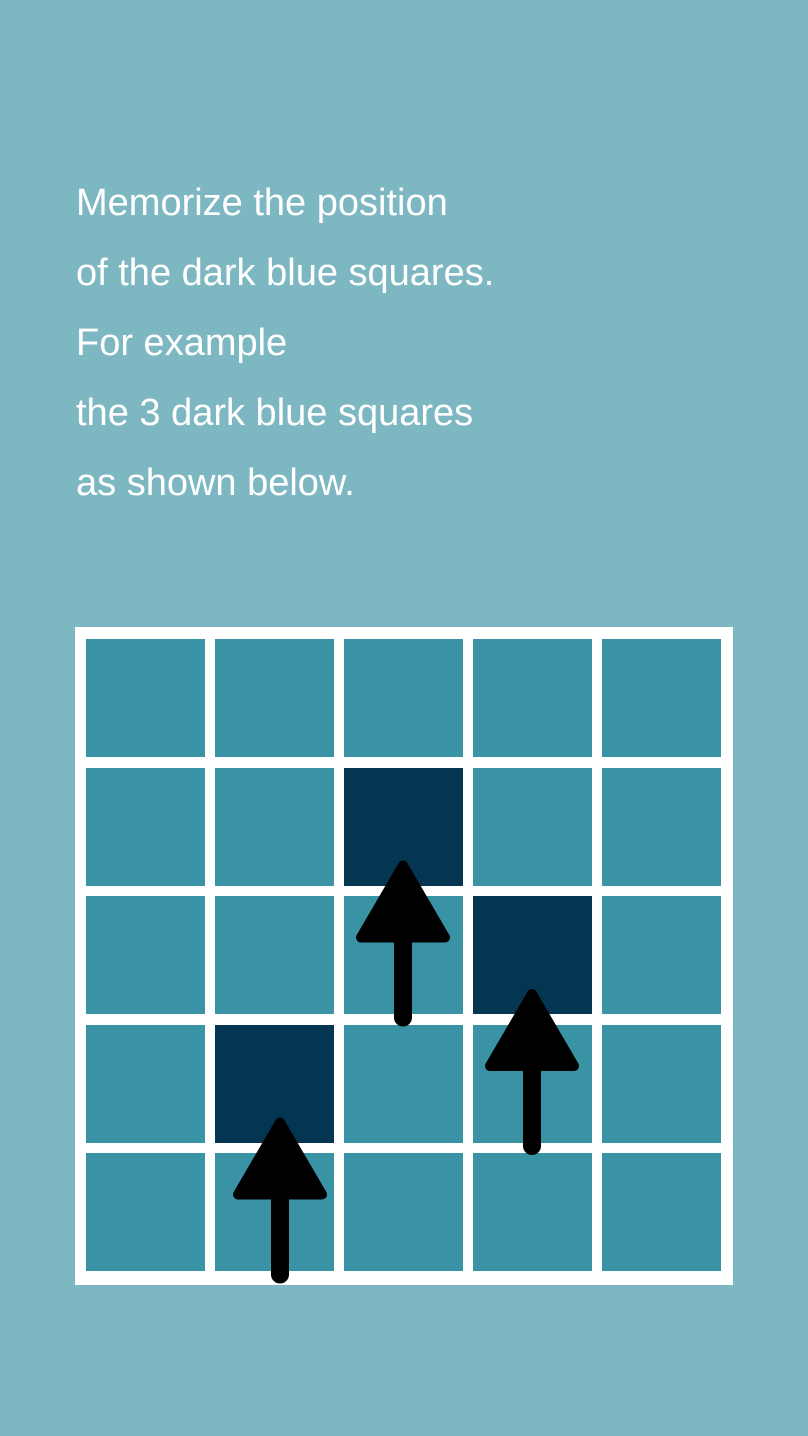 The height and width of the screenshot is (1436, 808). Describe the element at coordinates (275, 413) in the screenshot. I see `instruction-line-4: the 3 dark blue squares` at that location.